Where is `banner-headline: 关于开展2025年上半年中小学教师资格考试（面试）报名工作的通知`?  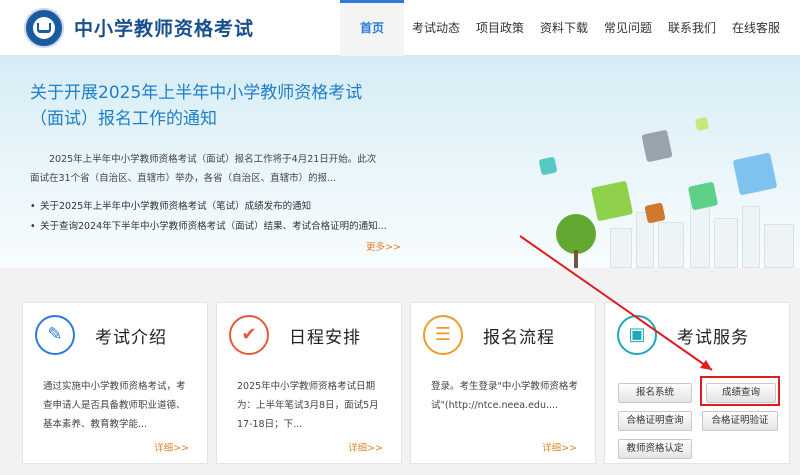 banner-headline: 关于开展2025年上半年中小学教师资格考试（面试）报名工作的通知 is located at coordinates (210, 106).